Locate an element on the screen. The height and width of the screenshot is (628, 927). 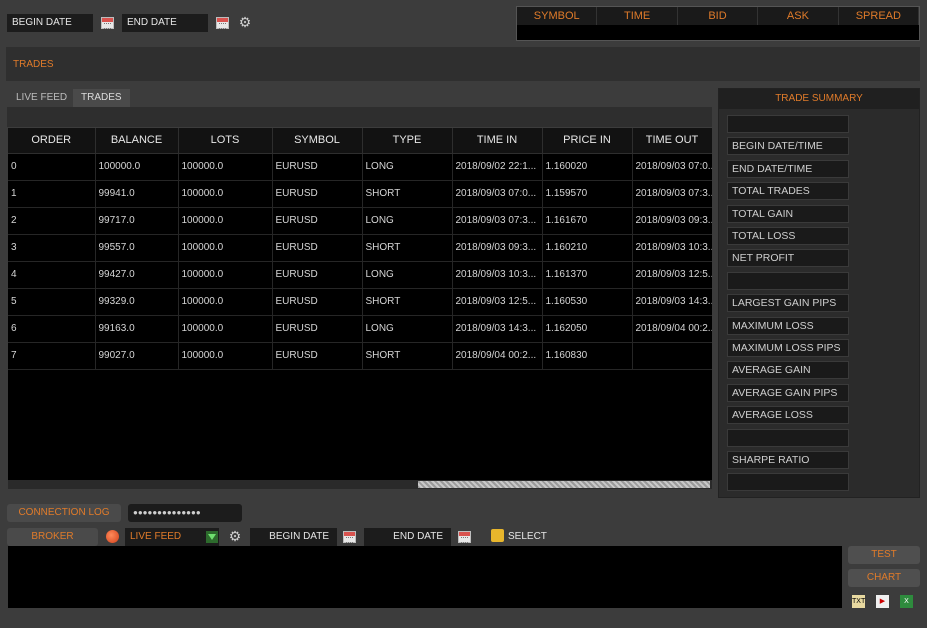
table-cell: 3 is located at coordinates (52, 248).